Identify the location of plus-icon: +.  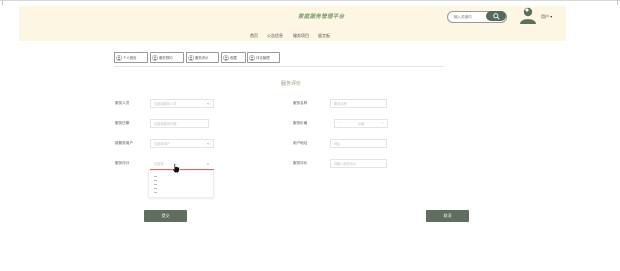
(382, 123).